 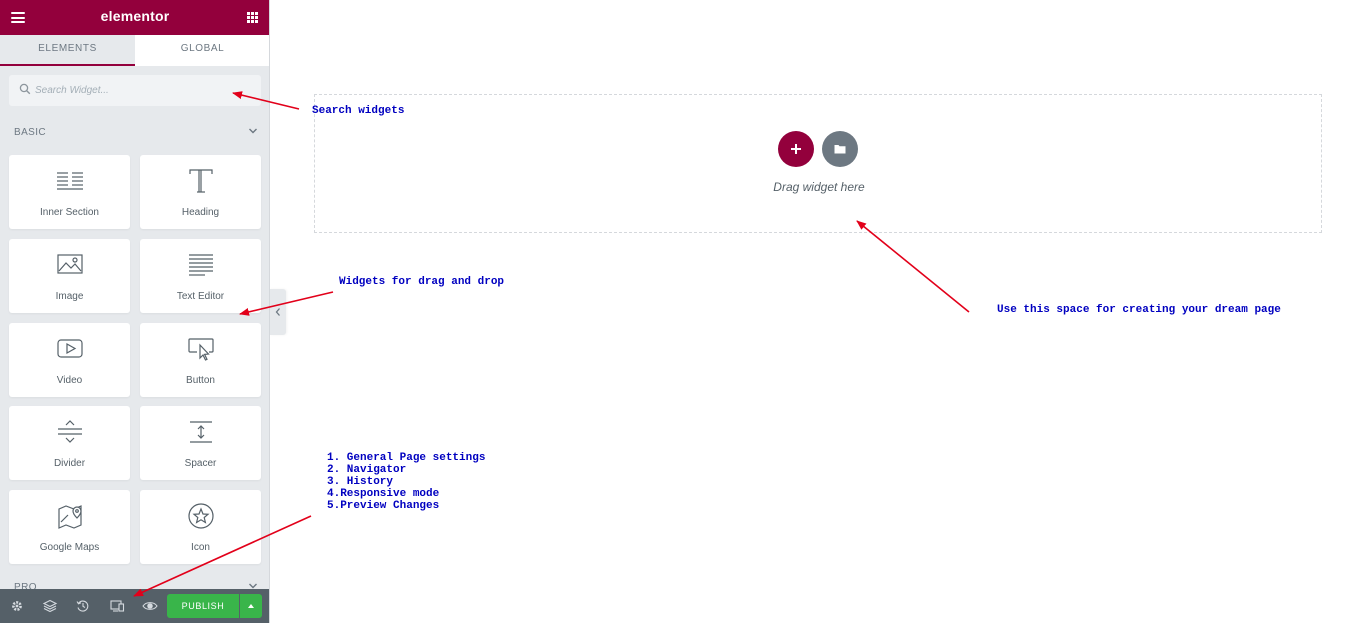 I want to click on search-input, so click(x=145, y=90).